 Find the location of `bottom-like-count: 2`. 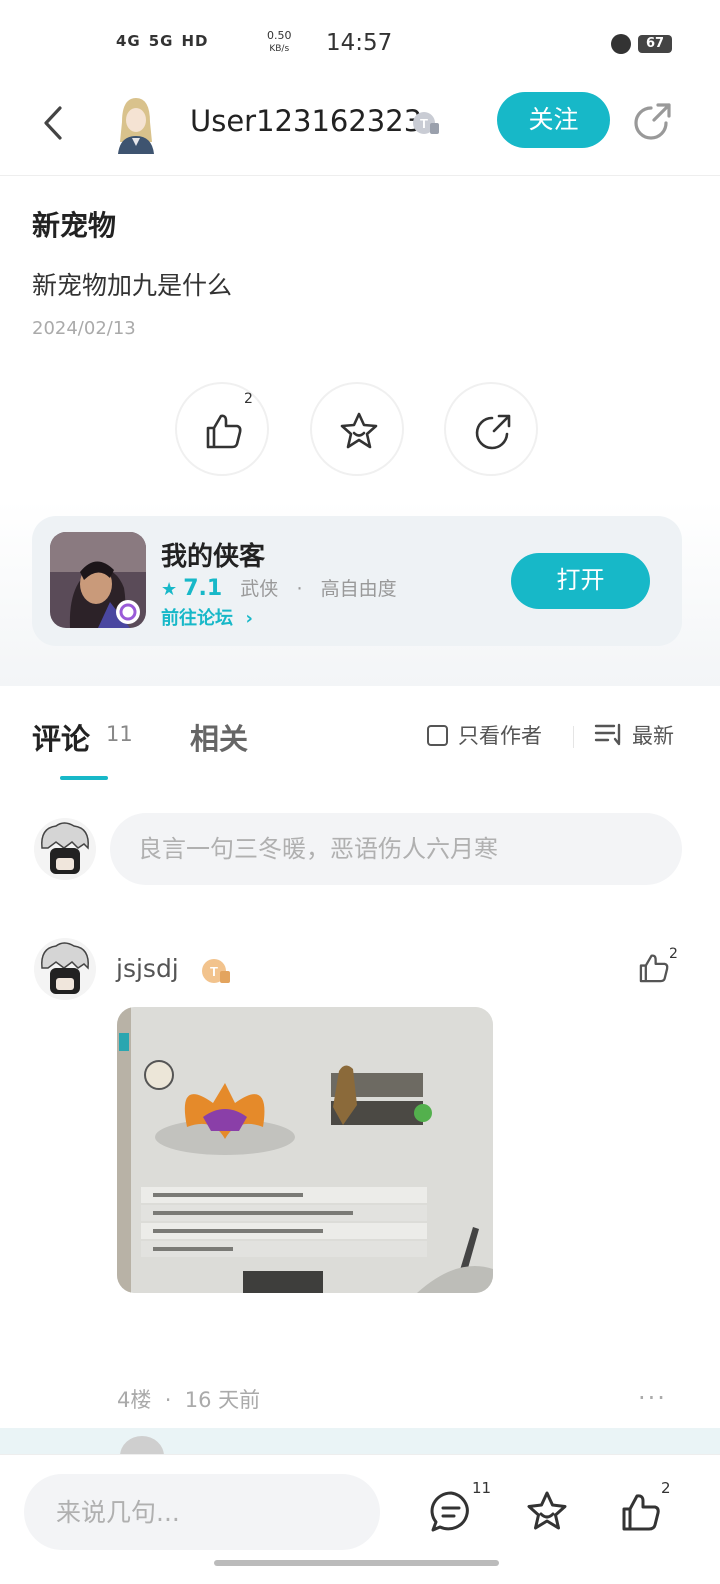

bottom-like-count: 2 is located at coordinates (666, 1488).